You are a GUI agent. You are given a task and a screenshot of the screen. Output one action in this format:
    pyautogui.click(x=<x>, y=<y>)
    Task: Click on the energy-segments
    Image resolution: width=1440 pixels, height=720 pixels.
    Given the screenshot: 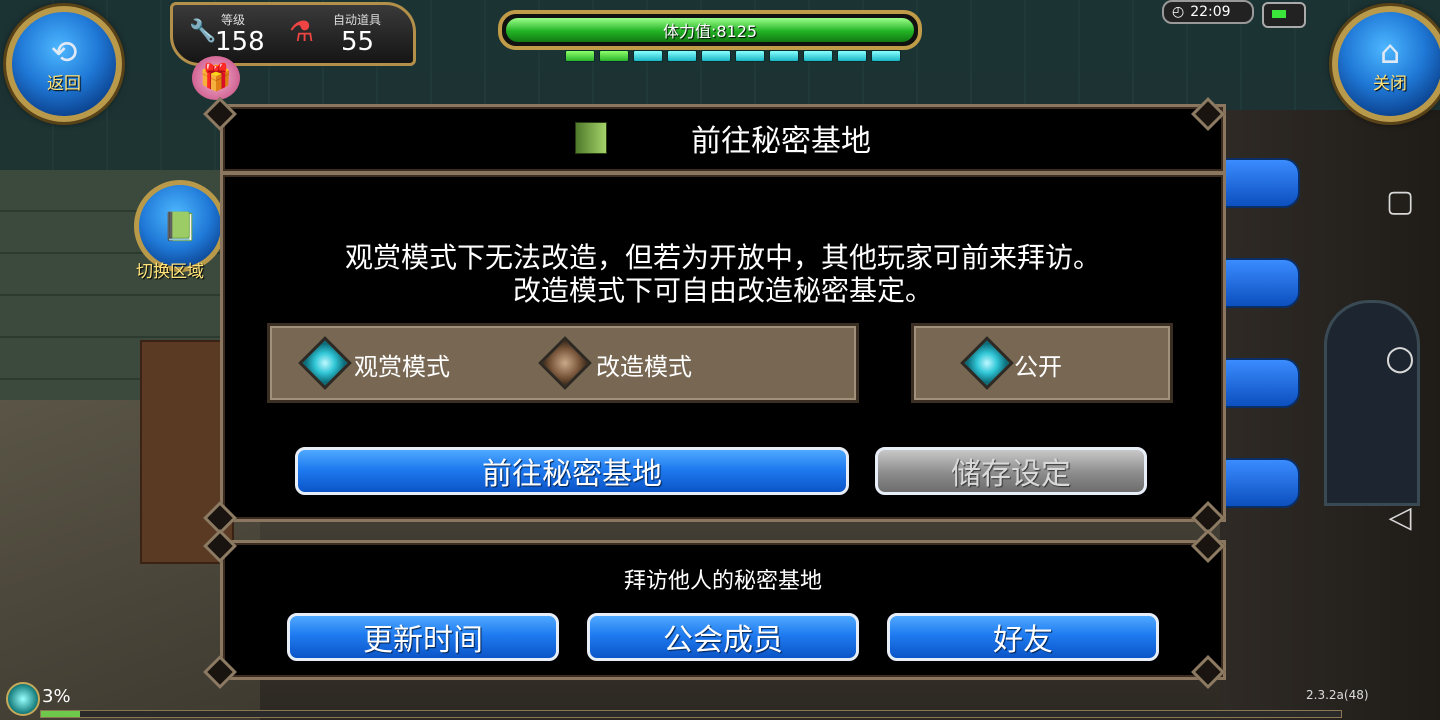 What is the action you would take?
    pyautogui.click(x=733, y=56)
    